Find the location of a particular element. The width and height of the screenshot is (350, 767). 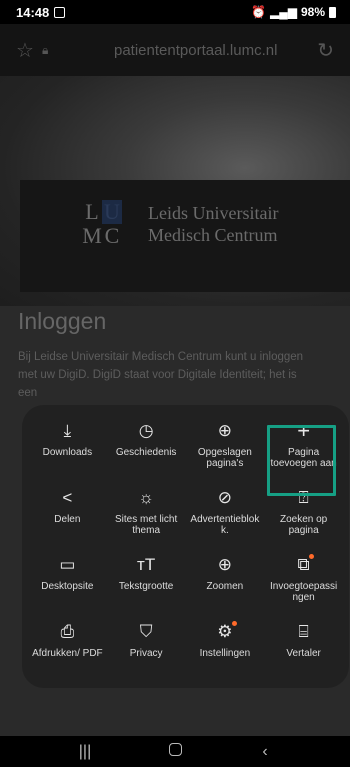

home-button is located at coordinates (175, 751).